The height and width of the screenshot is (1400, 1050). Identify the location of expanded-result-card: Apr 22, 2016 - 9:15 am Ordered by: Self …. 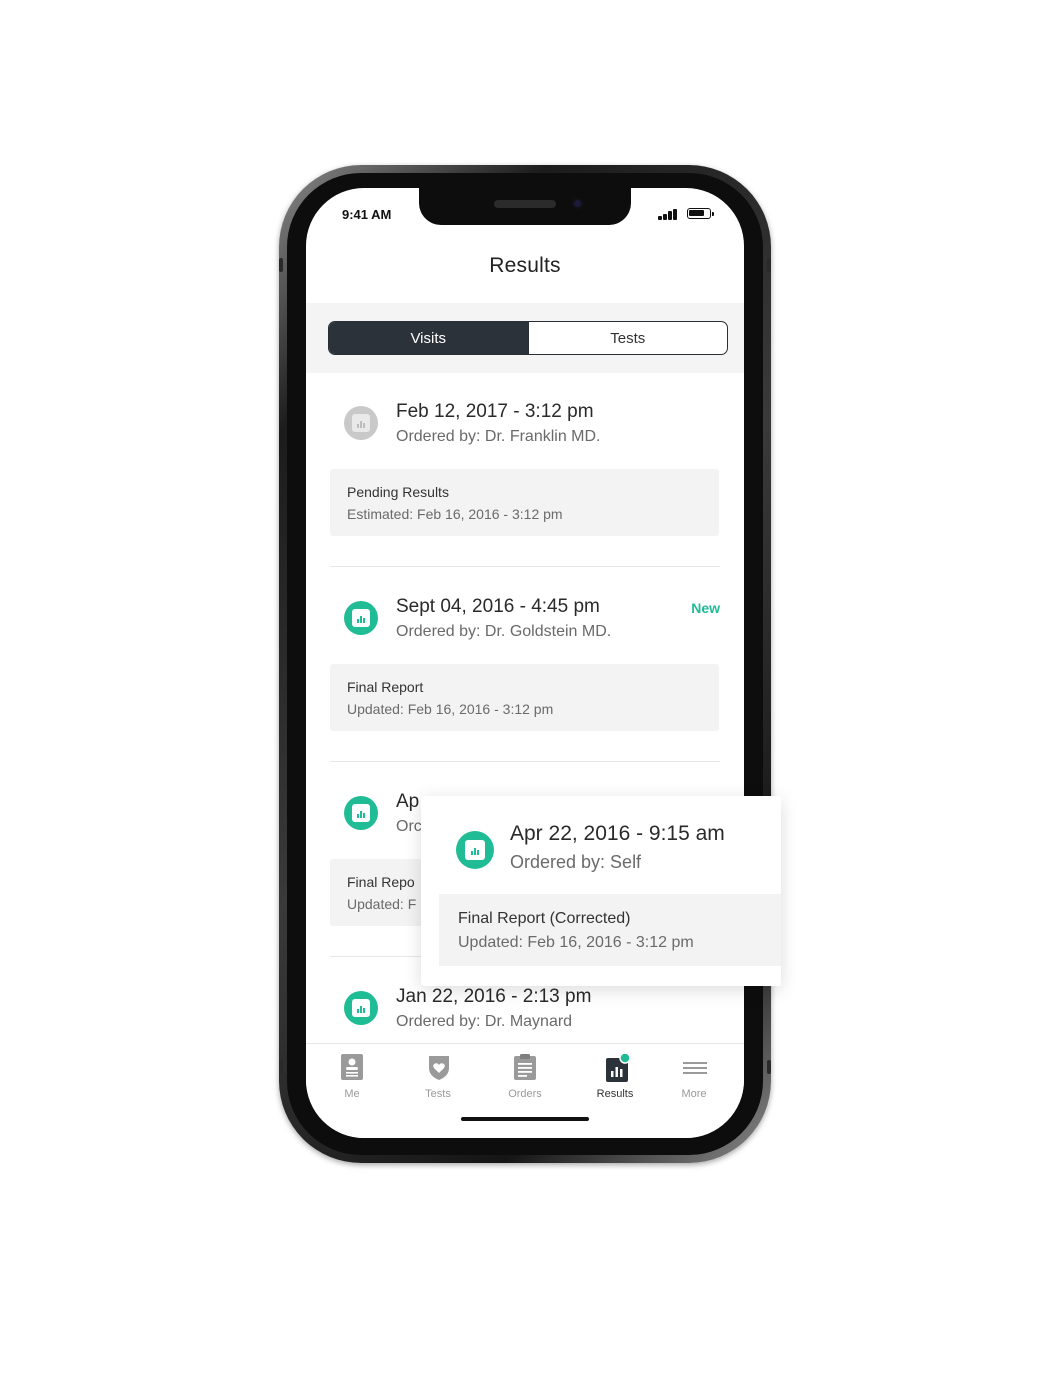
(601, 891).